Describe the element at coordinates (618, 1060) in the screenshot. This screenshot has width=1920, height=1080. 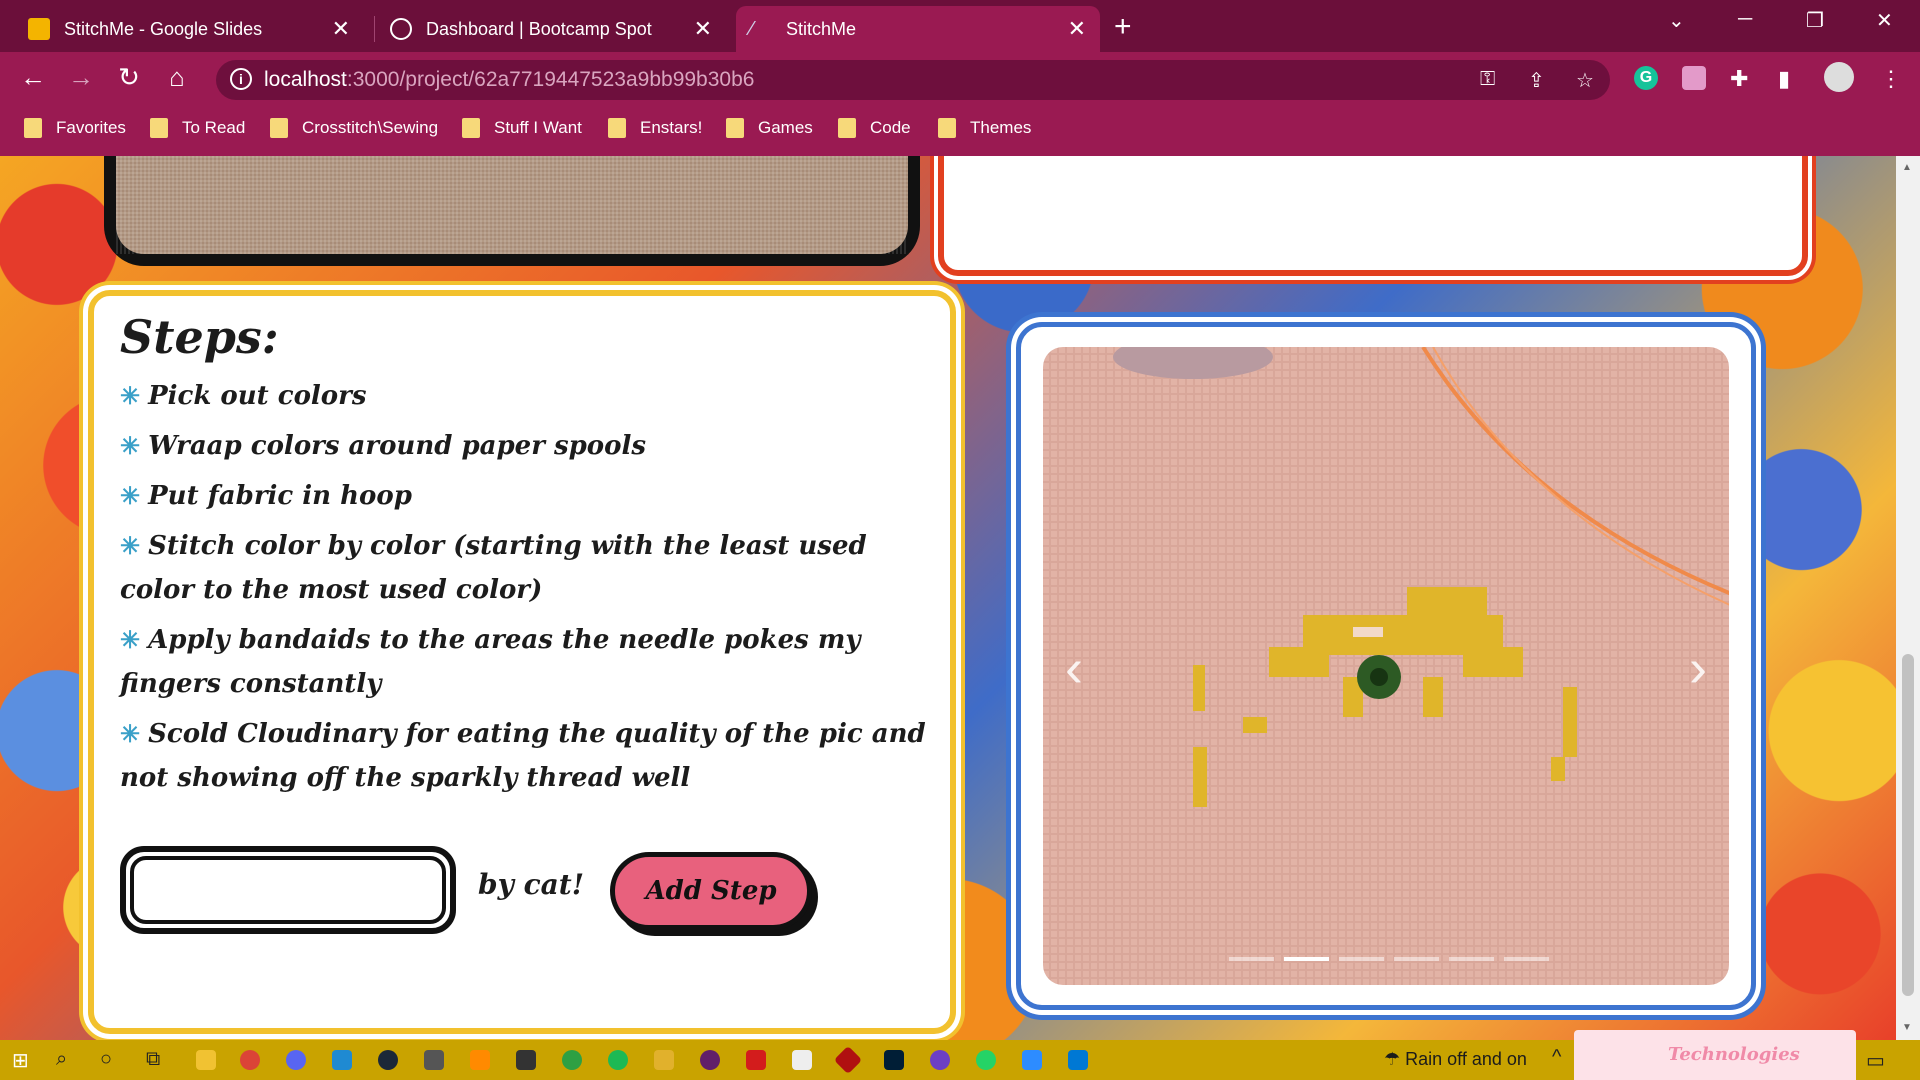
I see `spotify-icon` at that location.